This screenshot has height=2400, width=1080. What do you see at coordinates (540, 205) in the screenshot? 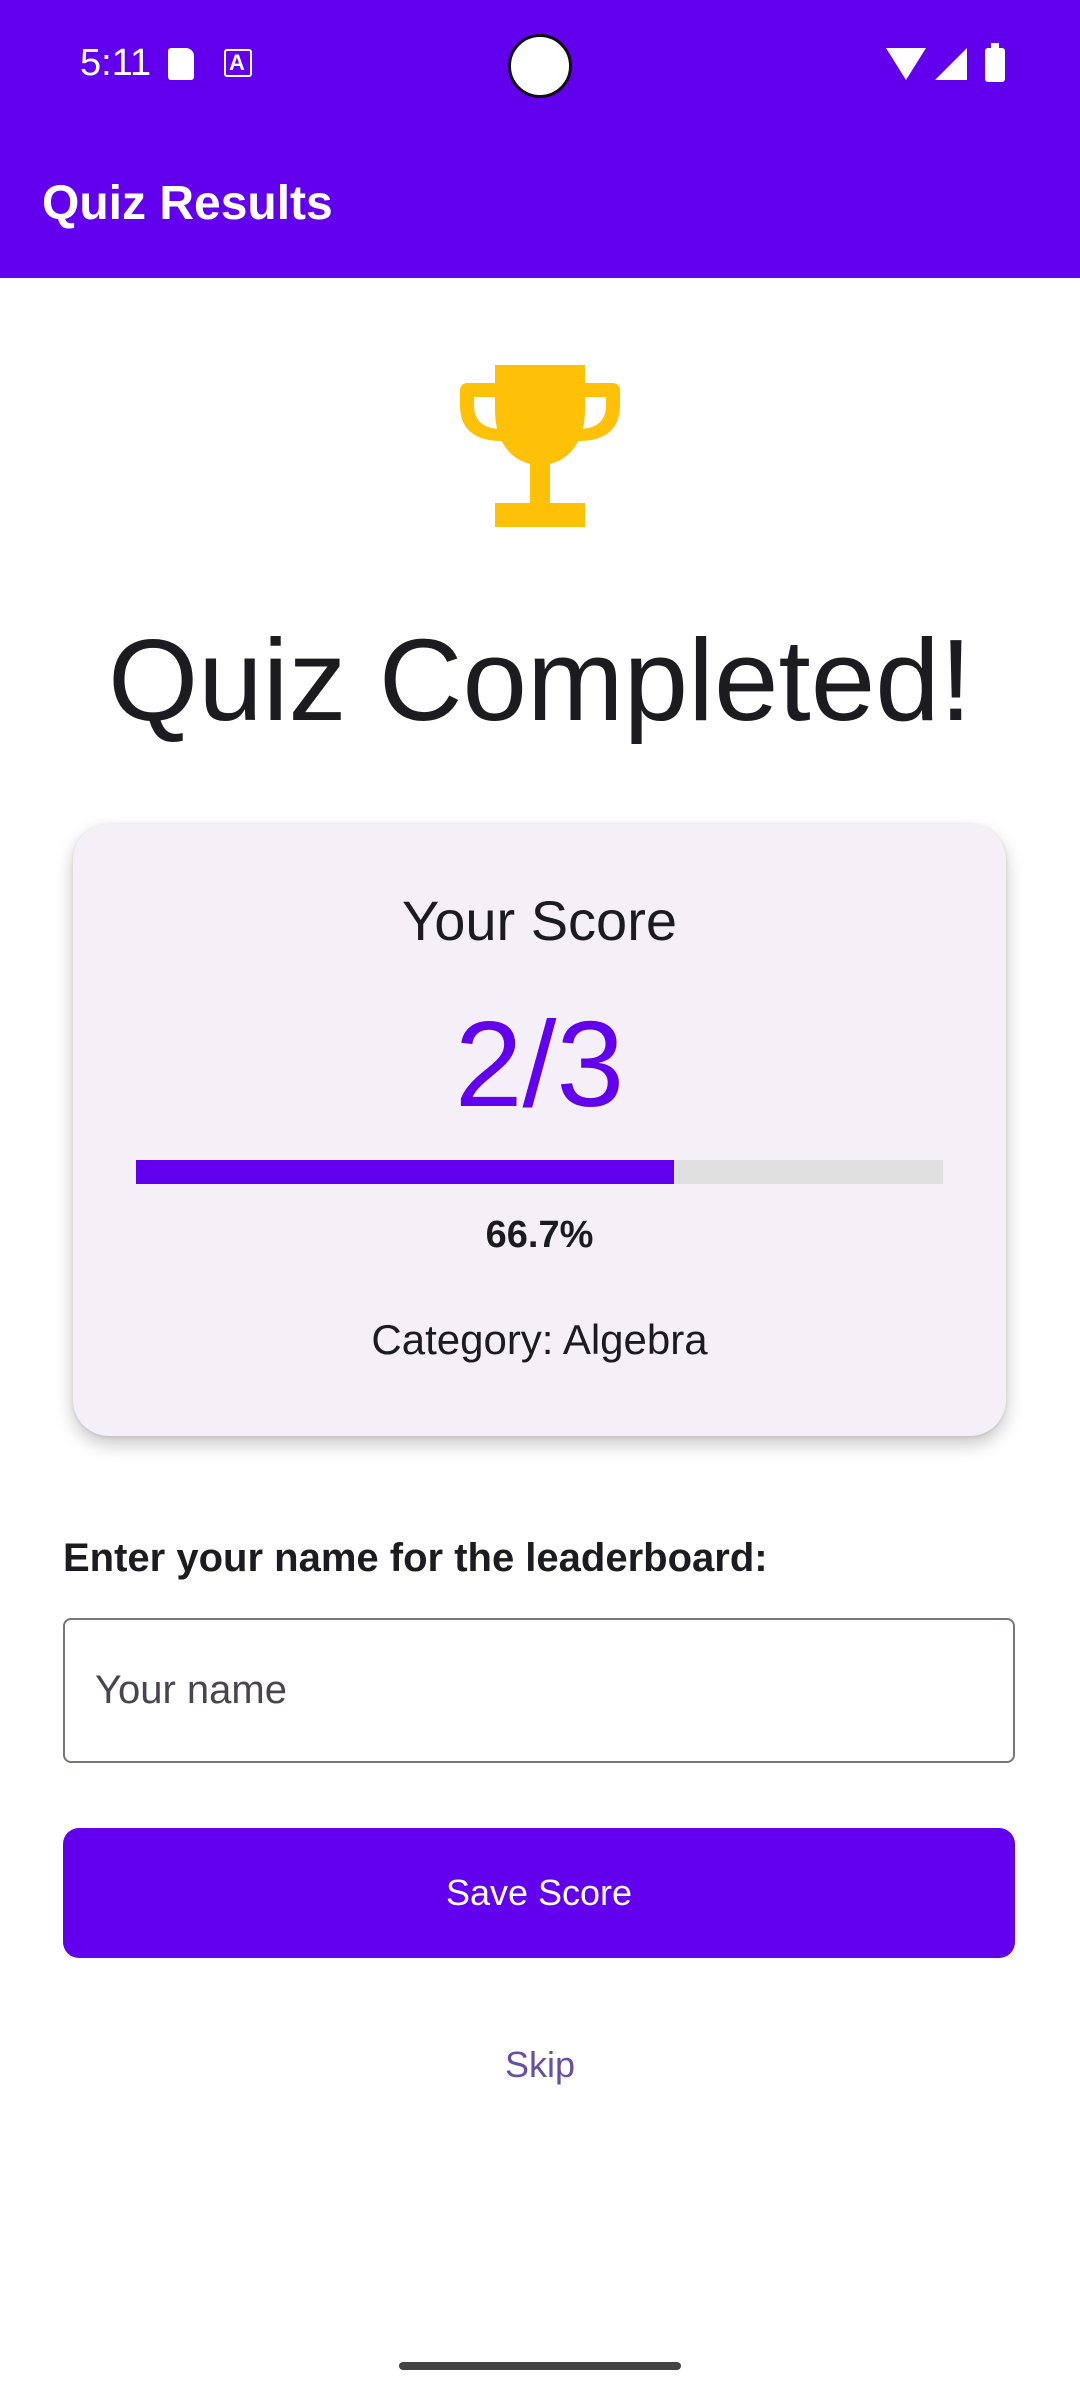
I see `app-bar: Quiz Results` at bounding box center [540, 205].